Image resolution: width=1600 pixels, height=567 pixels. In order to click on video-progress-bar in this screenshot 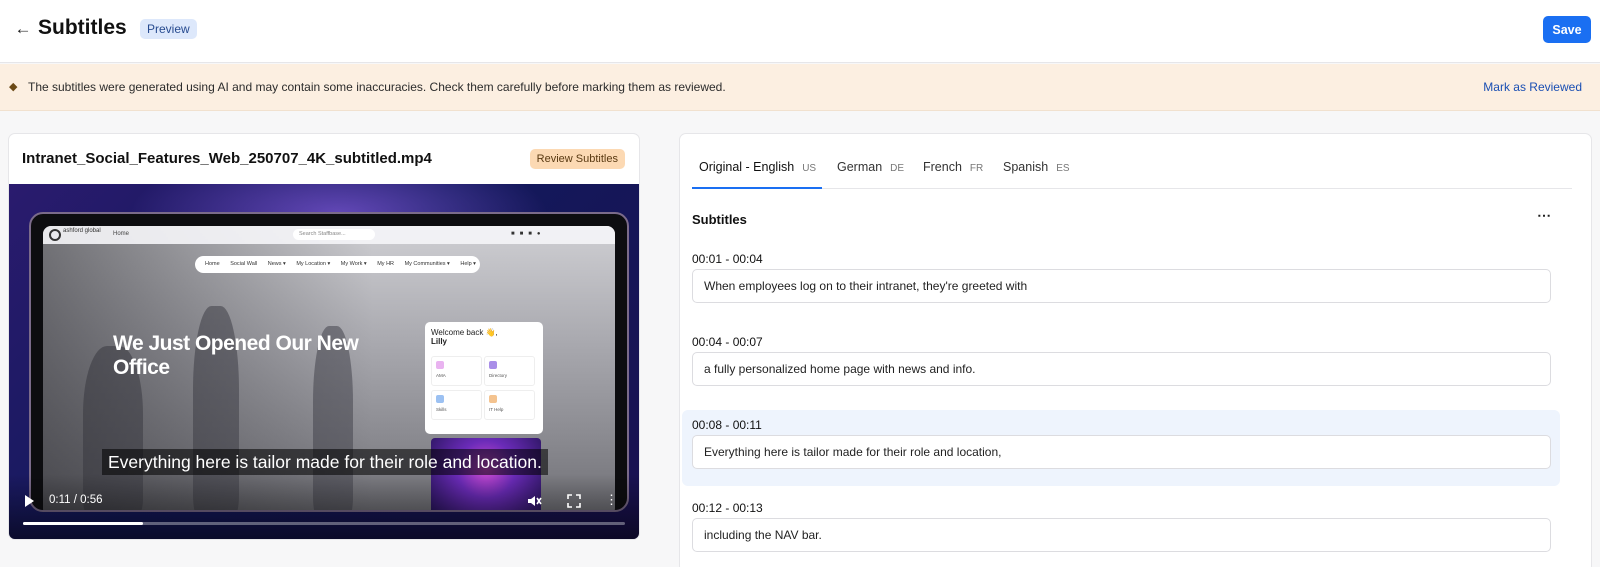, I will do `click(324, 523)`.